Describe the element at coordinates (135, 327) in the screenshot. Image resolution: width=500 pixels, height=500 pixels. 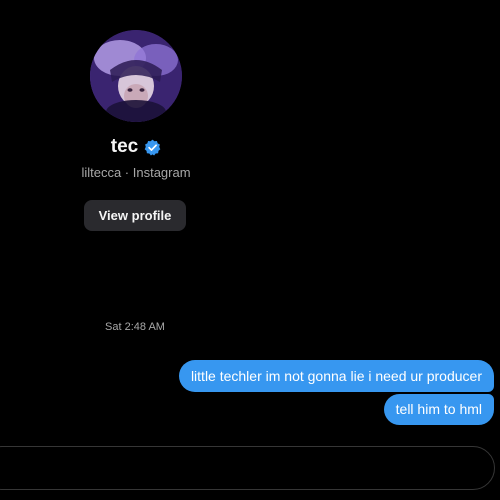
I see `message-timestamp: Sat 2:48 AM` at that location.